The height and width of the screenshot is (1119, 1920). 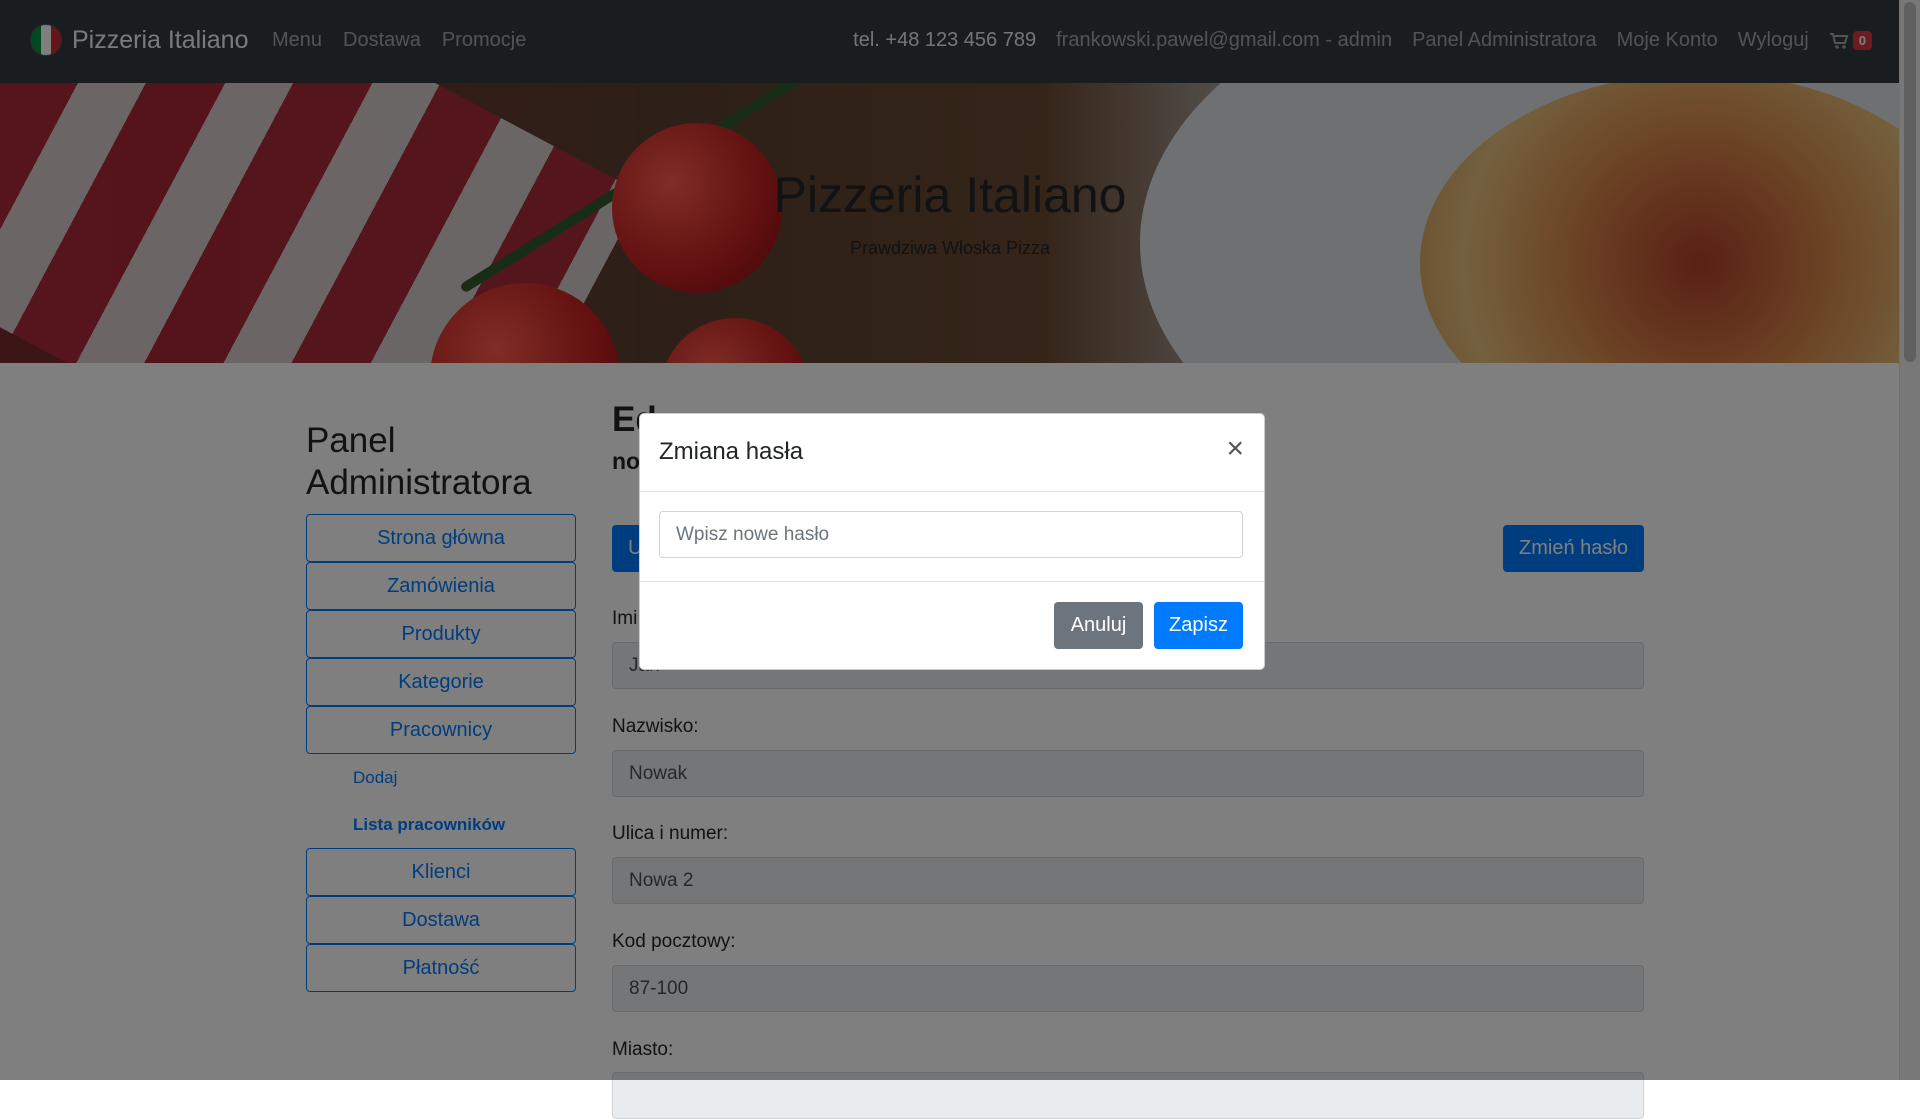 I want to click on modal-header: Zmiana hasła ×, so click(x=952, y=453).